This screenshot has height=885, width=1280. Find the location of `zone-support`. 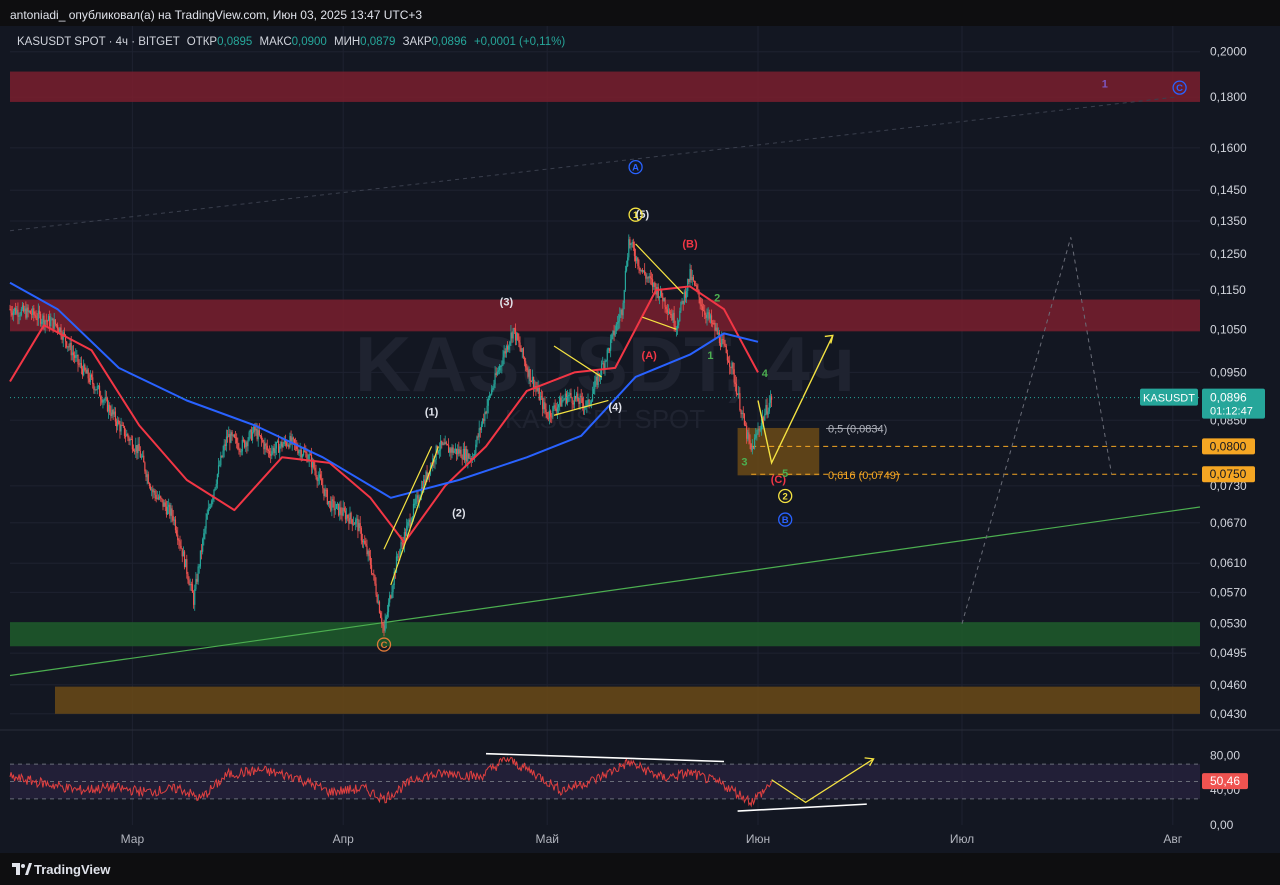

zone-support is located at coordinates (605, 634).